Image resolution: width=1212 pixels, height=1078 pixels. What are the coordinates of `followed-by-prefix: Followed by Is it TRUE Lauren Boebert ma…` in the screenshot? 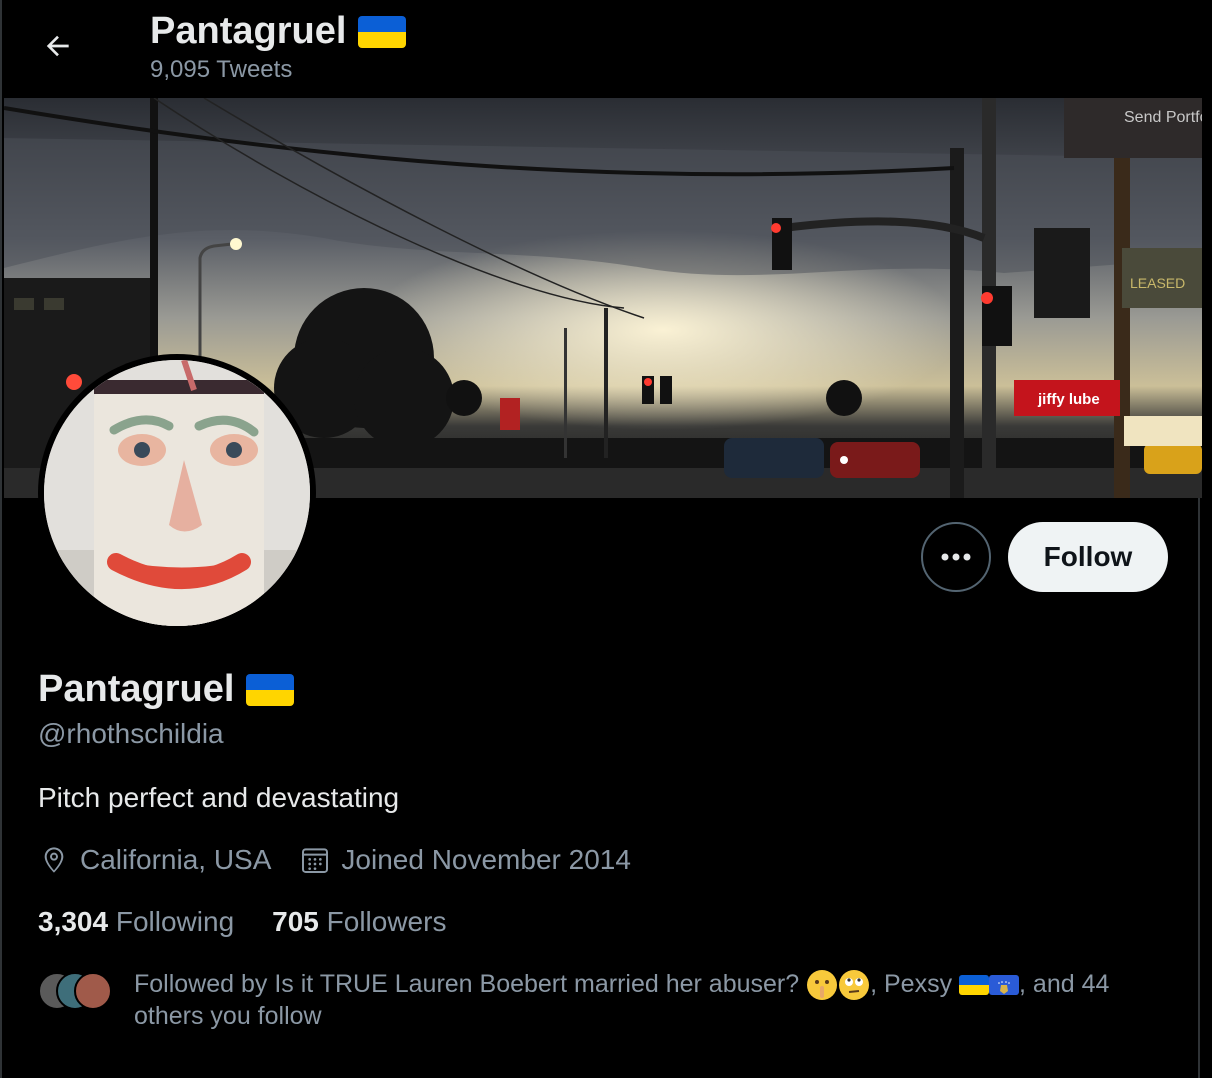 It's located at (467, 984).